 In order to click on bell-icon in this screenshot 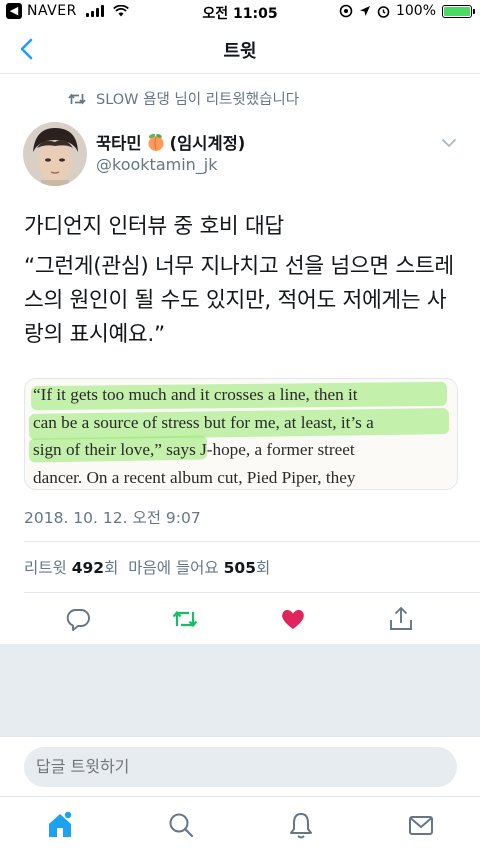, I will do `click(301, 825)`.